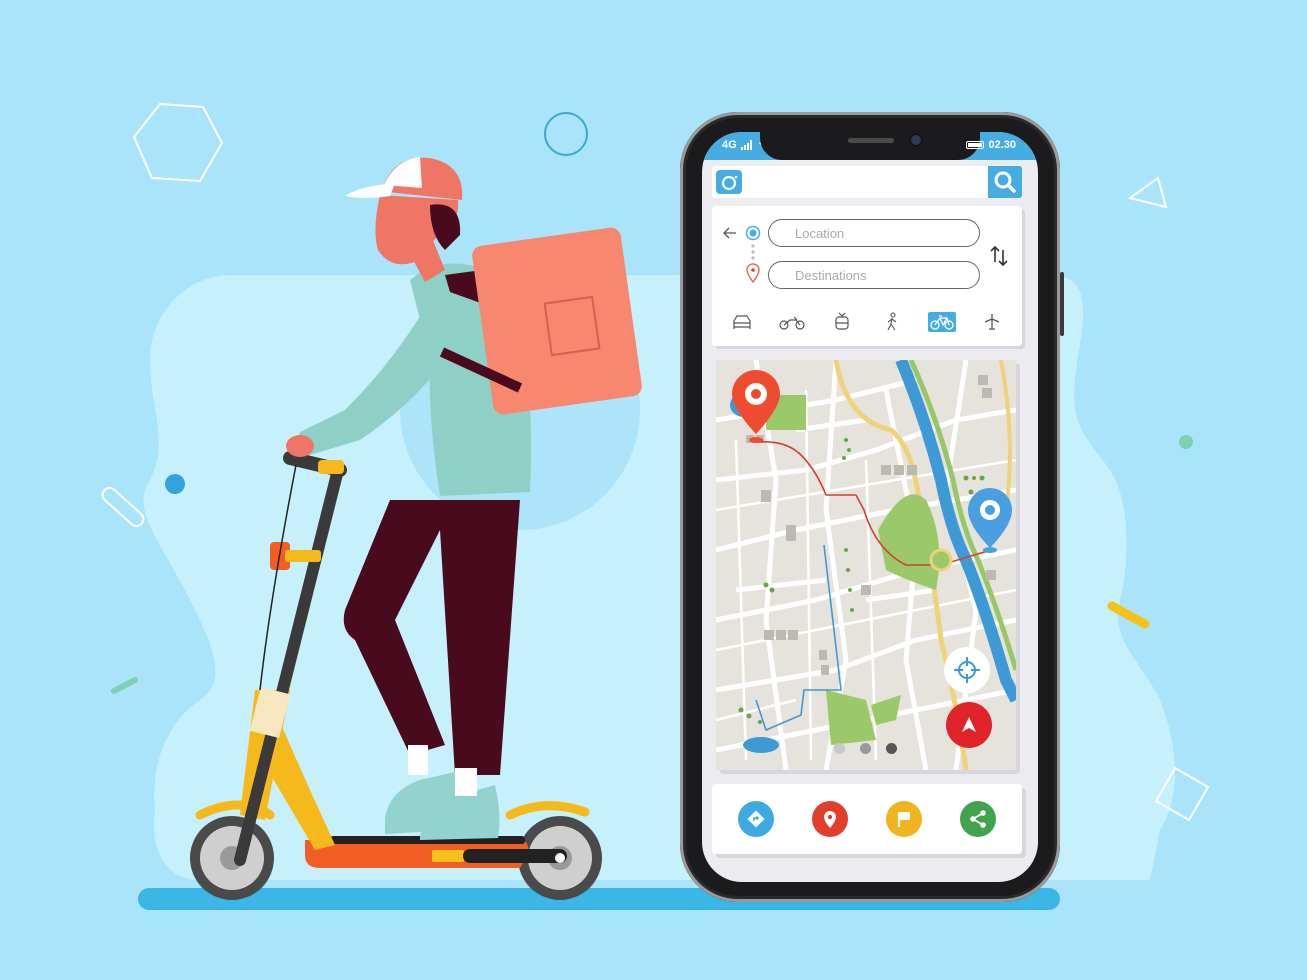 This screenshot has width=1307, height=980. What do you see at coordinates (756, 406) in the screenshot?
I see `origin-pin-icon` at bounding box center [756, 406].